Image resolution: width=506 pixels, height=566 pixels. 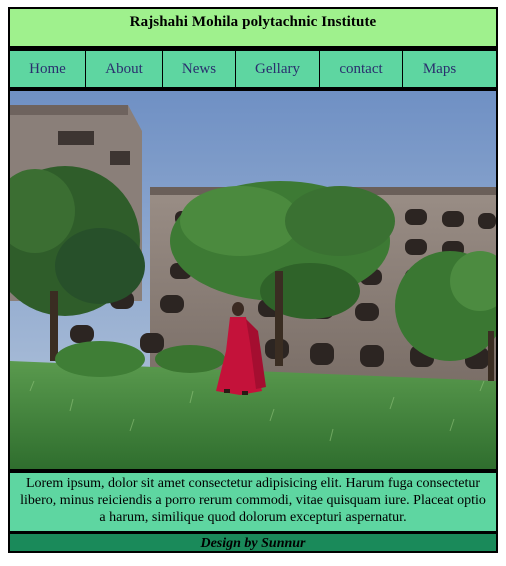 I want to click on header: Rajshahi Mohila polytachnic Institute, so click(x=253, y=27).